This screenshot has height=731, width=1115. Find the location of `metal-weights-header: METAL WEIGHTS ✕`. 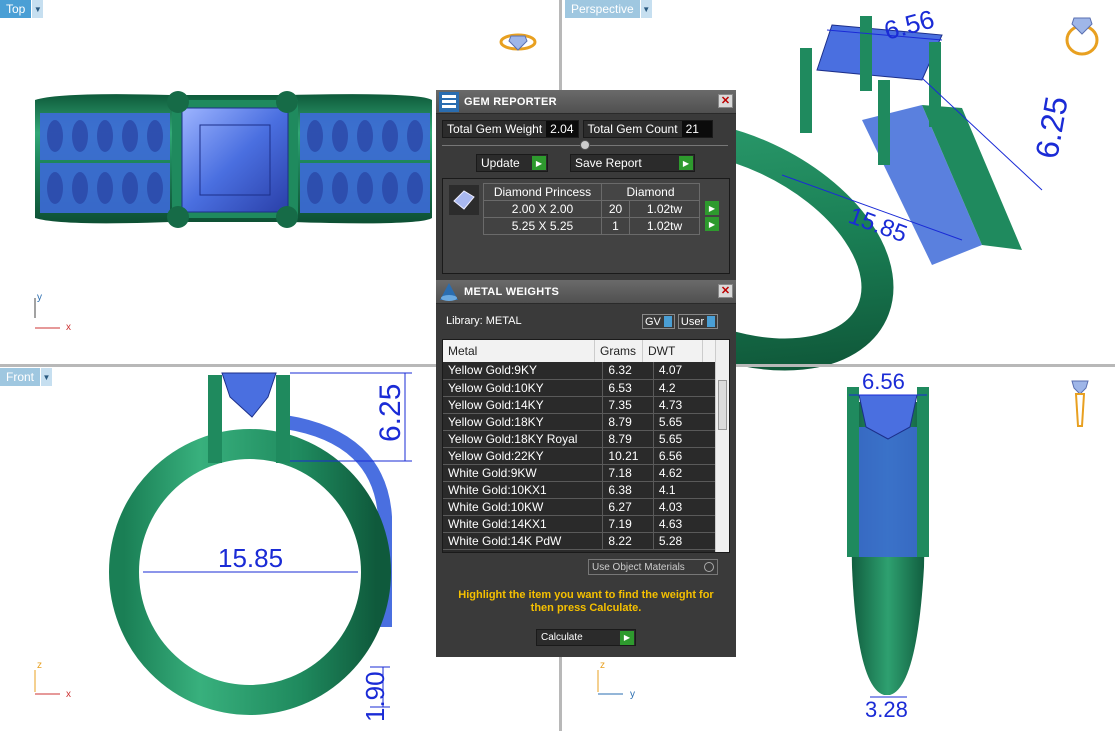

metal-weights-header: METAL WEIGHTS ✕ is located at coordinates (586, 292).